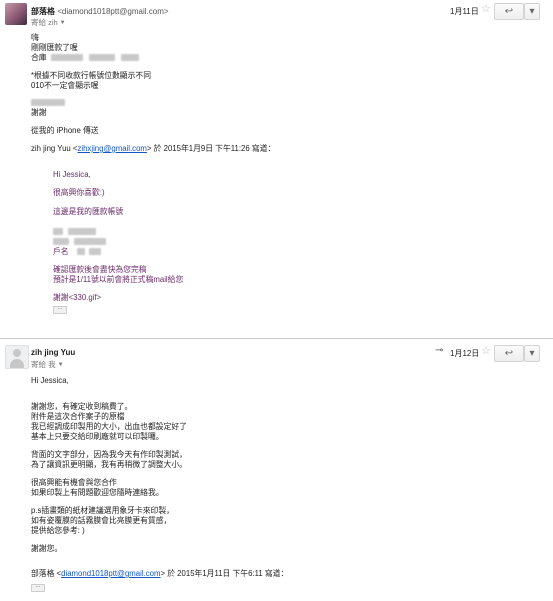  What do you see at coordinates (74, 482) in the screenshot?
I see `body-line: 很高興能有機會與您合作` at bounding box center [74, 482].